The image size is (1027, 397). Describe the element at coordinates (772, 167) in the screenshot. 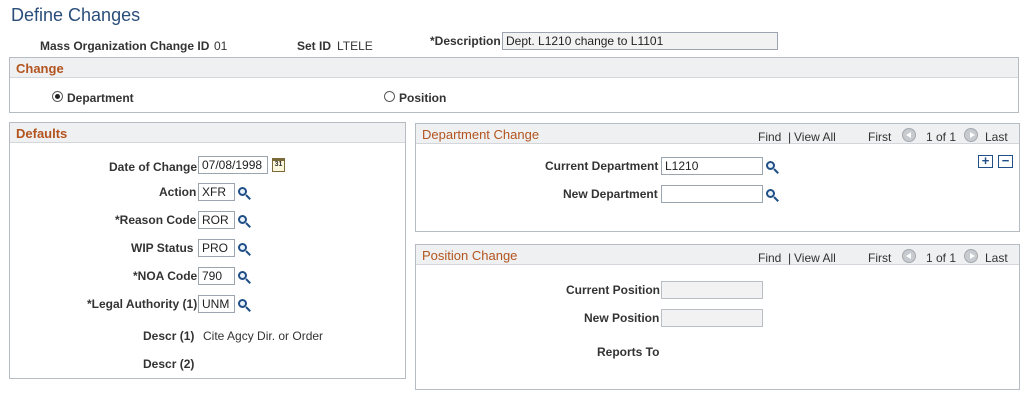

I see `current-department-lookup-icon` at that location.